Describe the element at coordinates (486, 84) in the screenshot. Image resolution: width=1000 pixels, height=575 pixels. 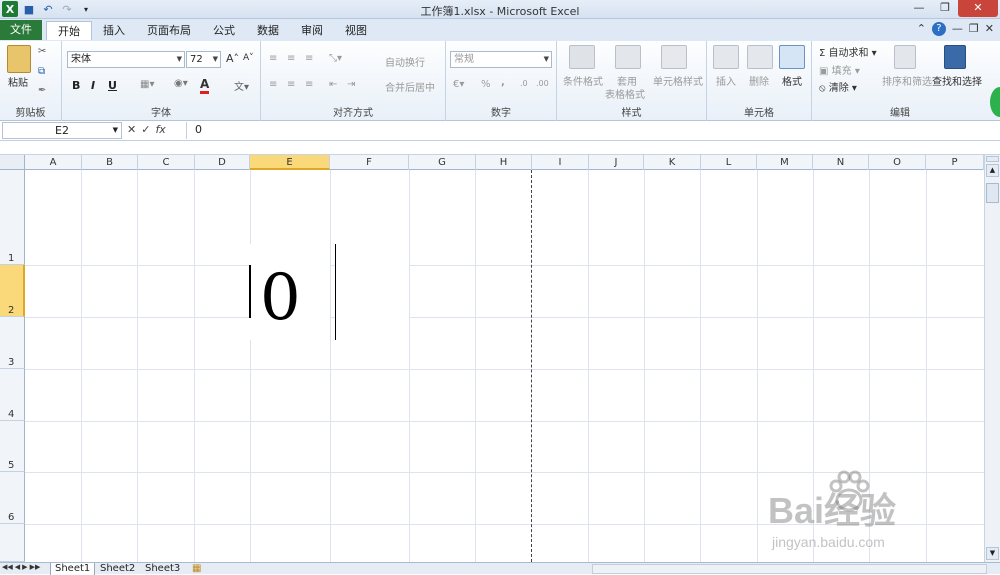
I see `percent-button: %` at that location.